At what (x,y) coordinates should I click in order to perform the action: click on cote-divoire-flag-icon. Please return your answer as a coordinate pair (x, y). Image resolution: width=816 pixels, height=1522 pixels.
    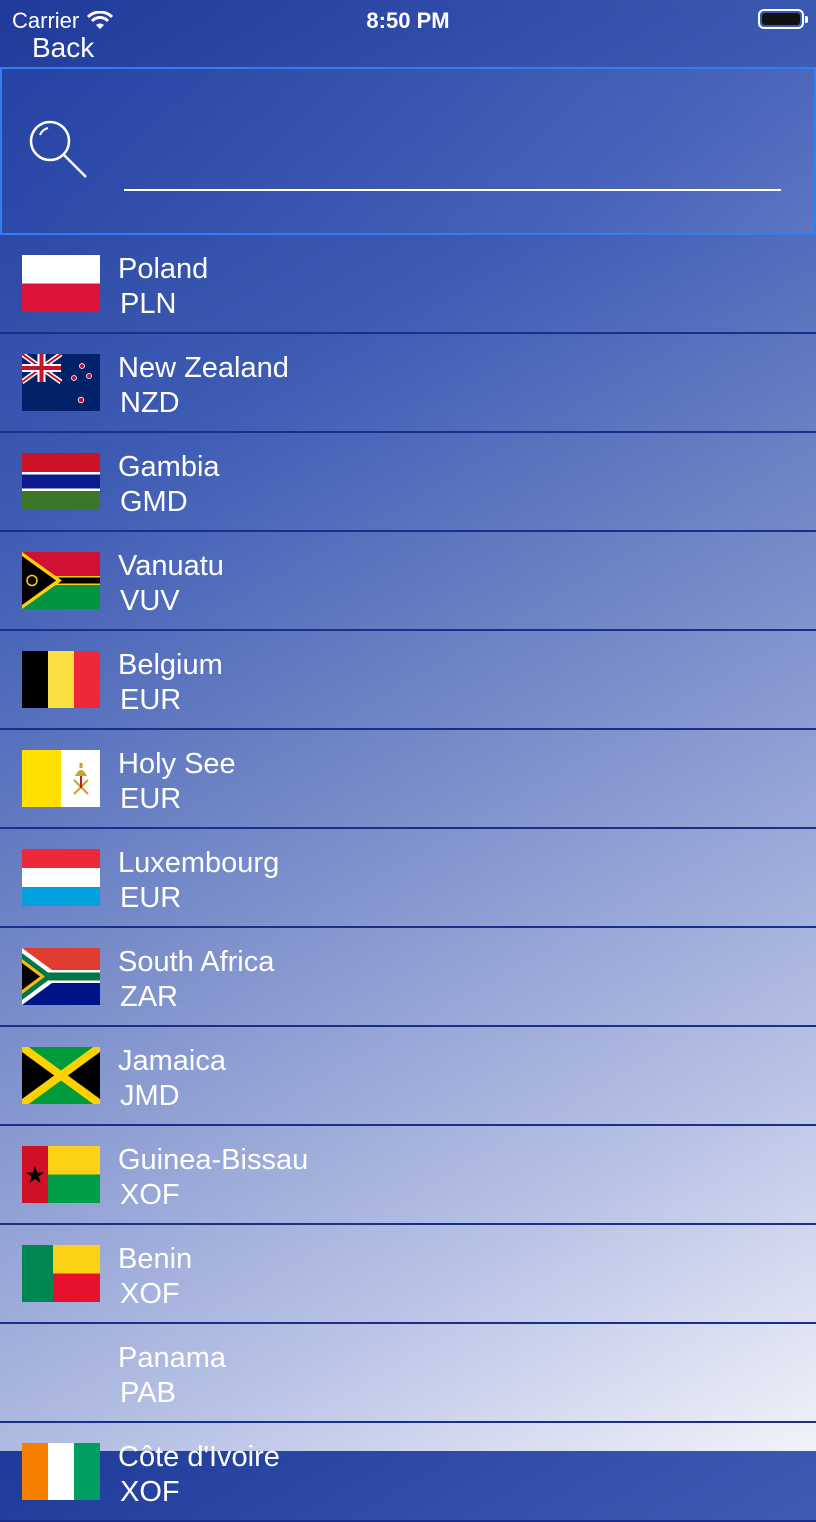
    Looking at the image, I should click on (61, 1471).